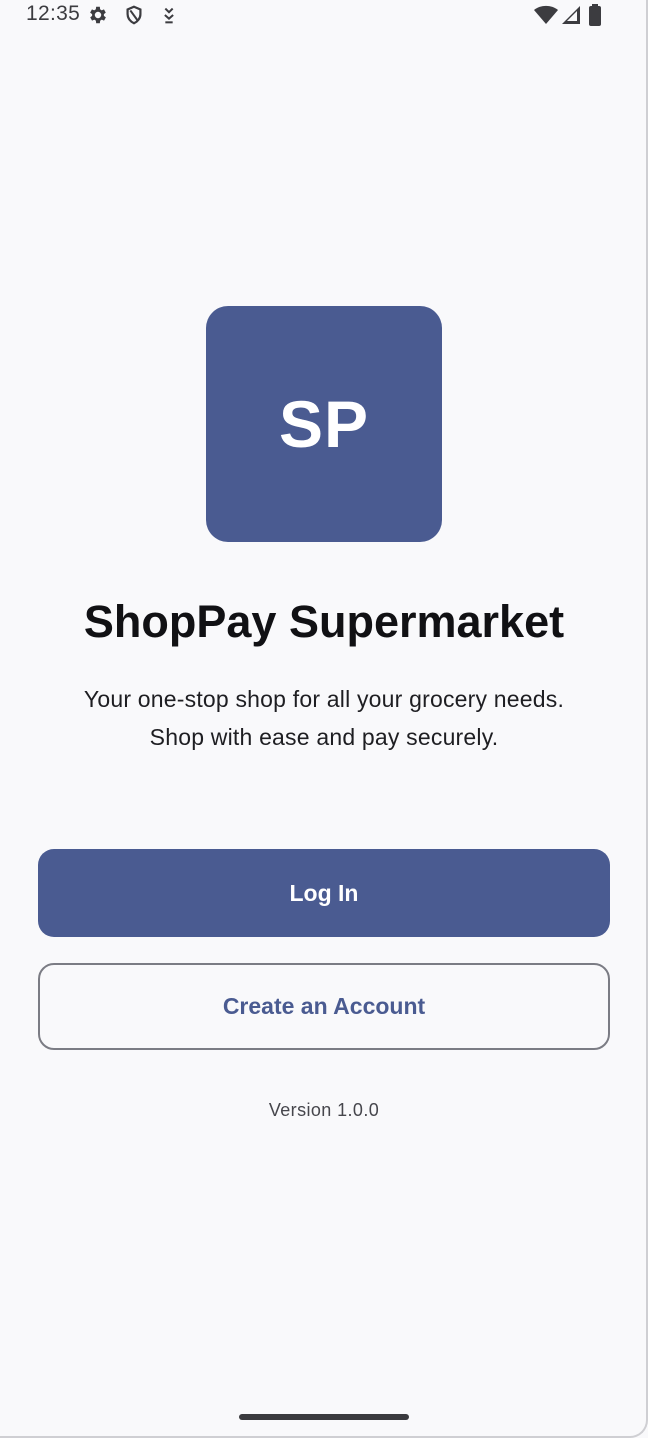 The height and width of the screenshot is (1438, 648). I want to click on shield-icon, so click(134, 15).